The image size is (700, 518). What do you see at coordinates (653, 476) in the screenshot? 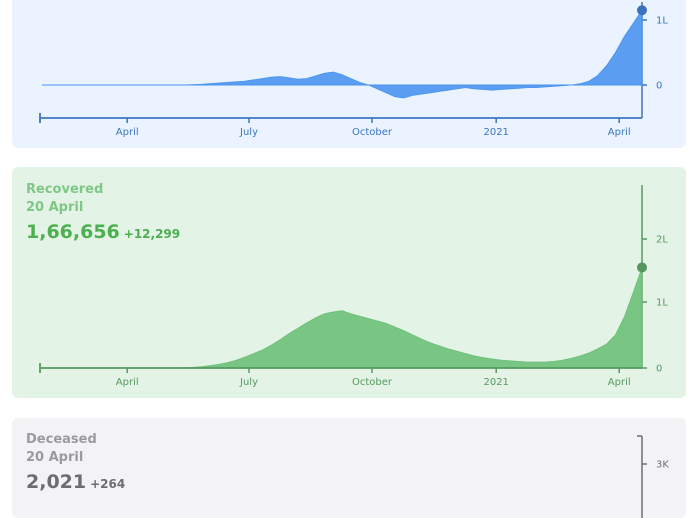
I see `deceased-chart: 3K` at bounding box center [653, 476].